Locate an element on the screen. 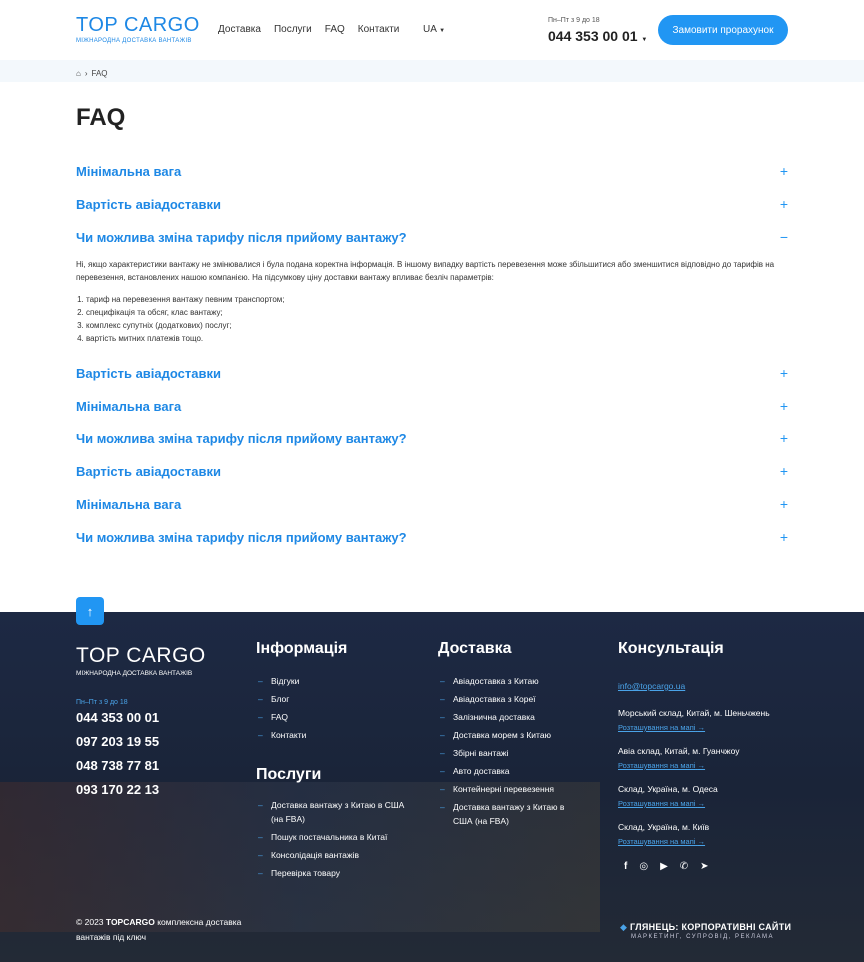  faq-question: Вартість авіадоставки is located at coordinates (148, 471).